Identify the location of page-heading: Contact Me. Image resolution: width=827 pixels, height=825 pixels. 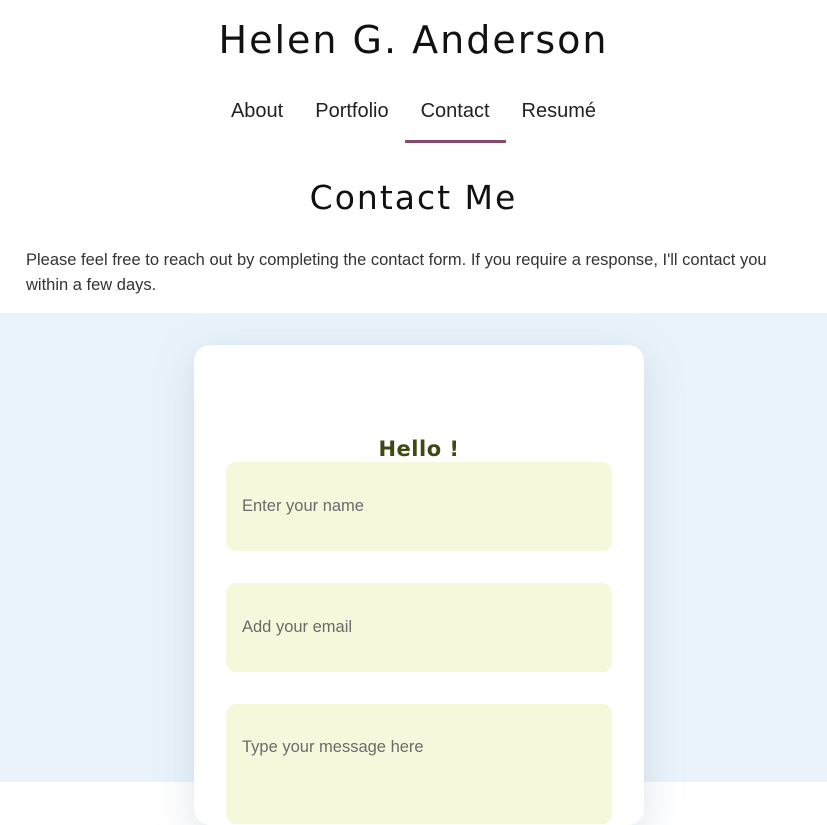
(413, 197).